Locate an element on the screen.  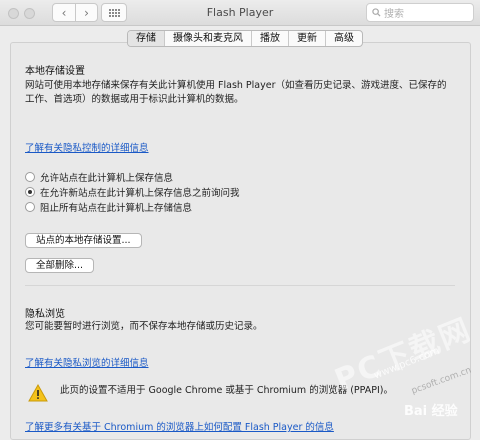
radio-block-all-label: 阻止所有站点在此计算机上存储信息 is located at coordinates (116, 208).